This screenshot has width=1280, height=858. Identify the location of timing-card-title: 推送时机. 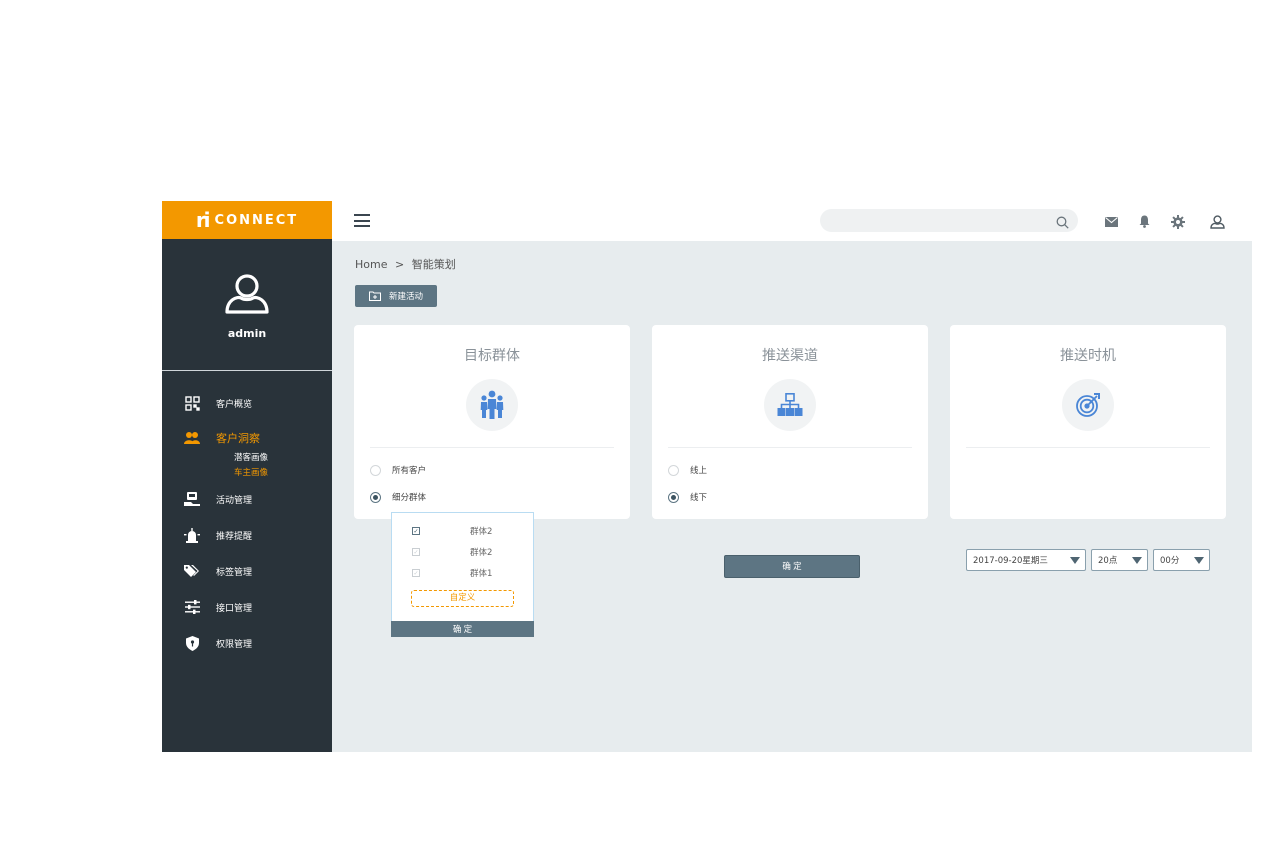
(1088, 356).